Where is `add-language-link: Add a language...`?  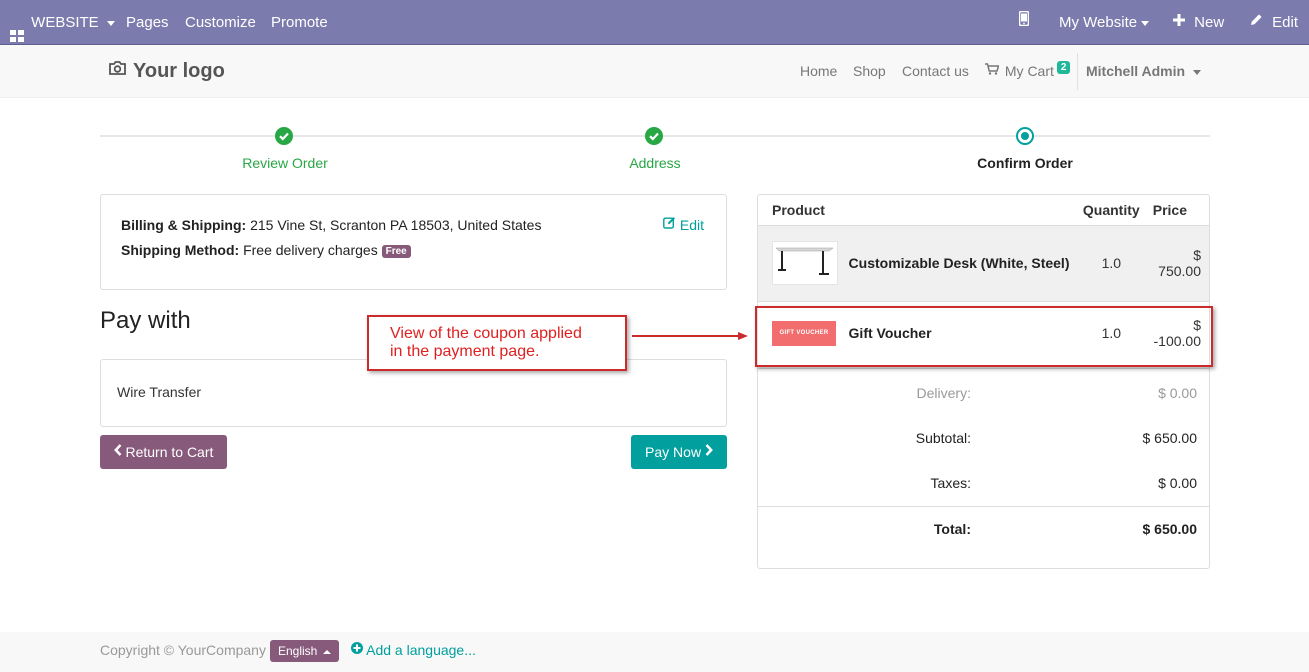
add-language-link: Add a language... is located at coordinates (413, 650).